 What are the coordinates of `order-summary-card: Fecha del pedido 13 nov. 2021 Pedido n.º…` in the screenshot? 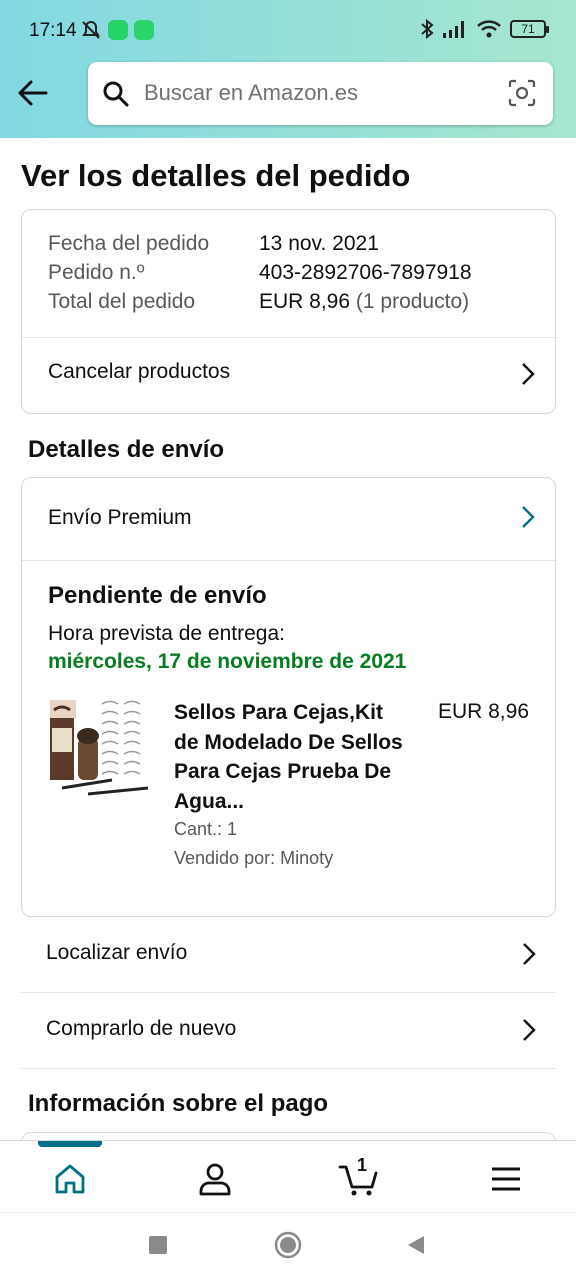 It's located at (288, 311).